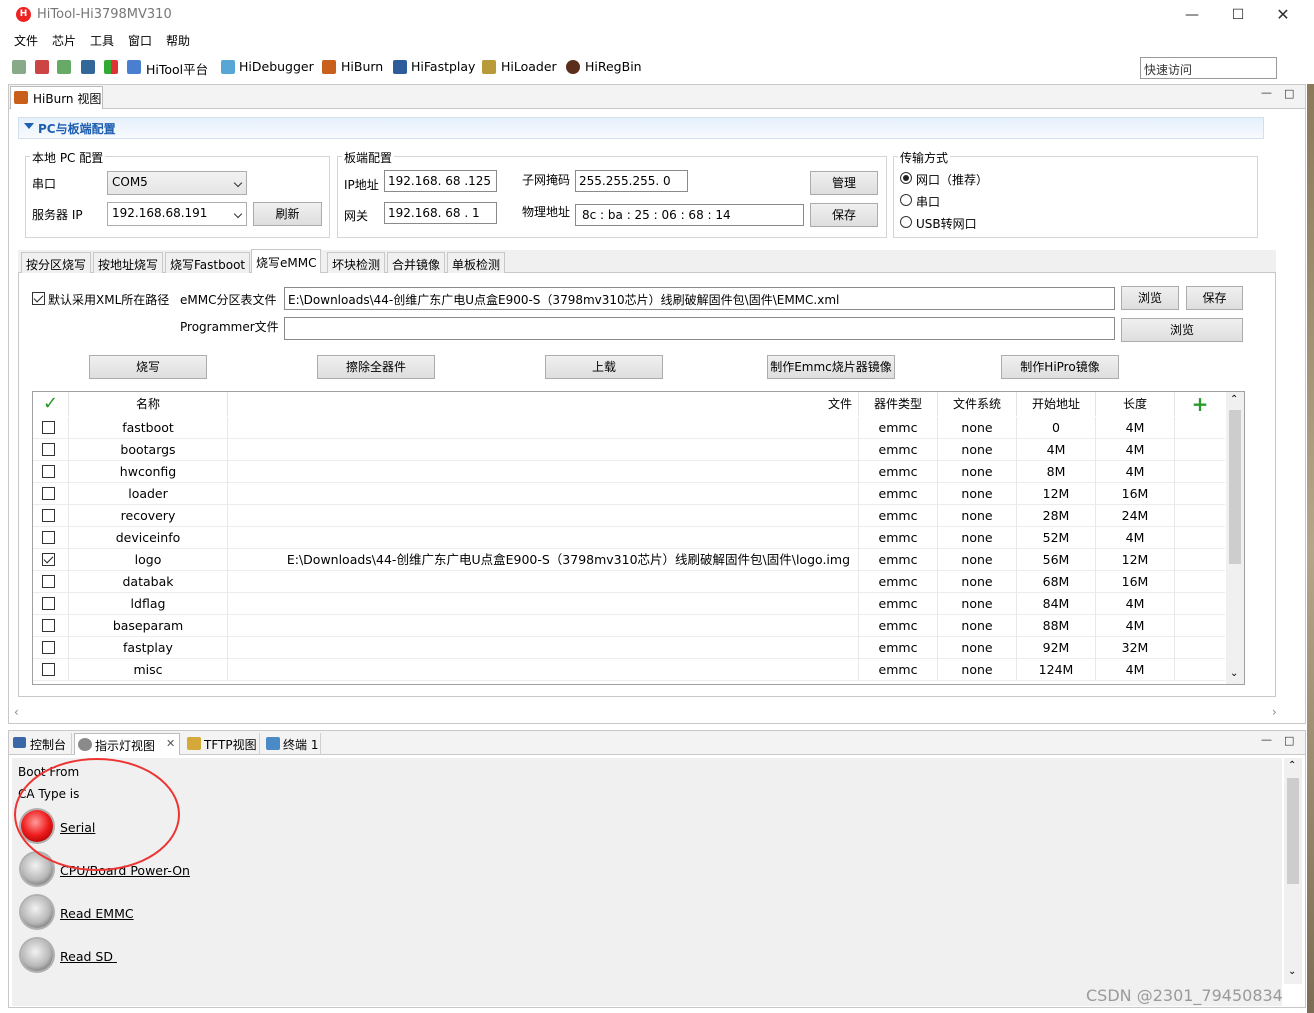 This screenshot has height=1013, width=1314. What do you see at coordinates (42, 67) in the screenshot?
I see `disconnect-icon` at bounding box center [42, 67].